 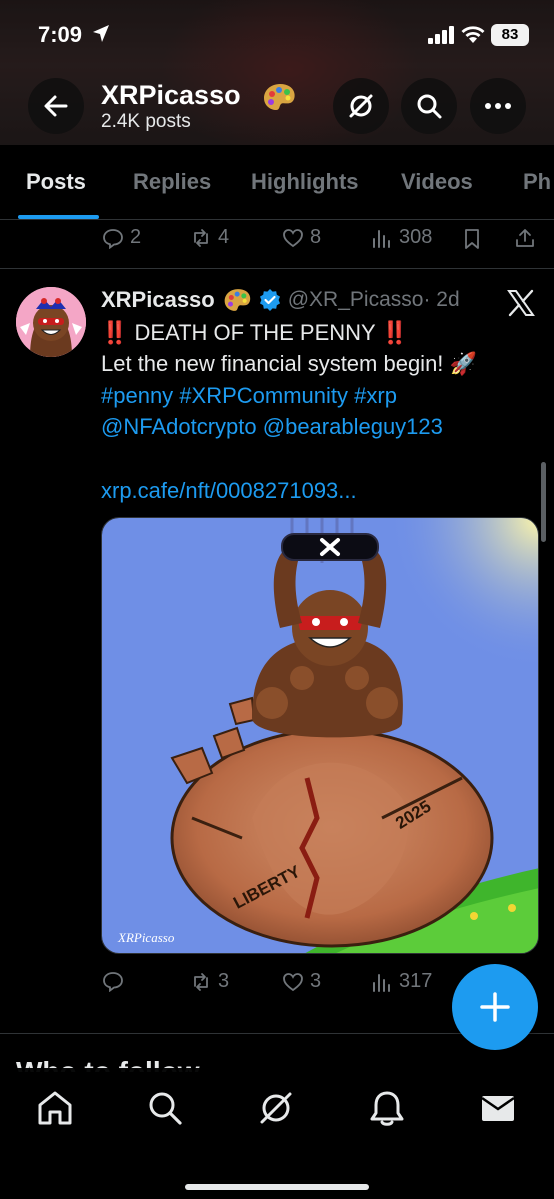 I want to click on reply-count: 2, so click(x=136, y=237).